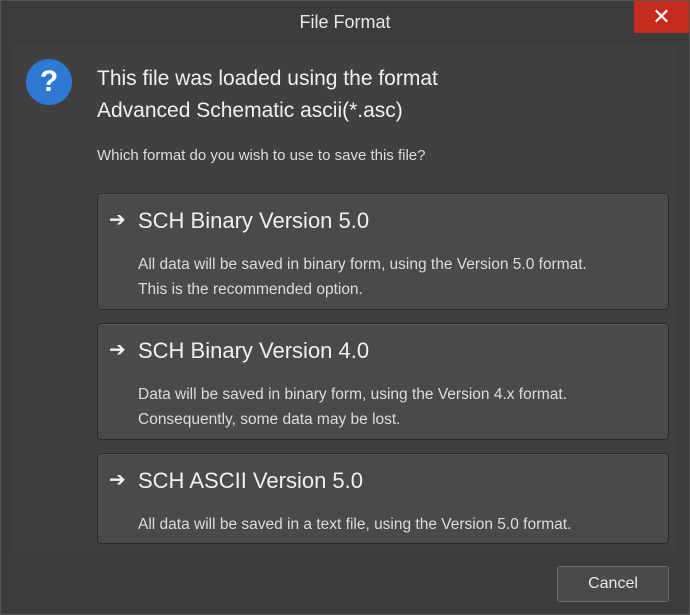  Describe the element at coordinates (250, 480) in the screenshot. I see `option-title: SCH ASCII Version 5.0` at that location.